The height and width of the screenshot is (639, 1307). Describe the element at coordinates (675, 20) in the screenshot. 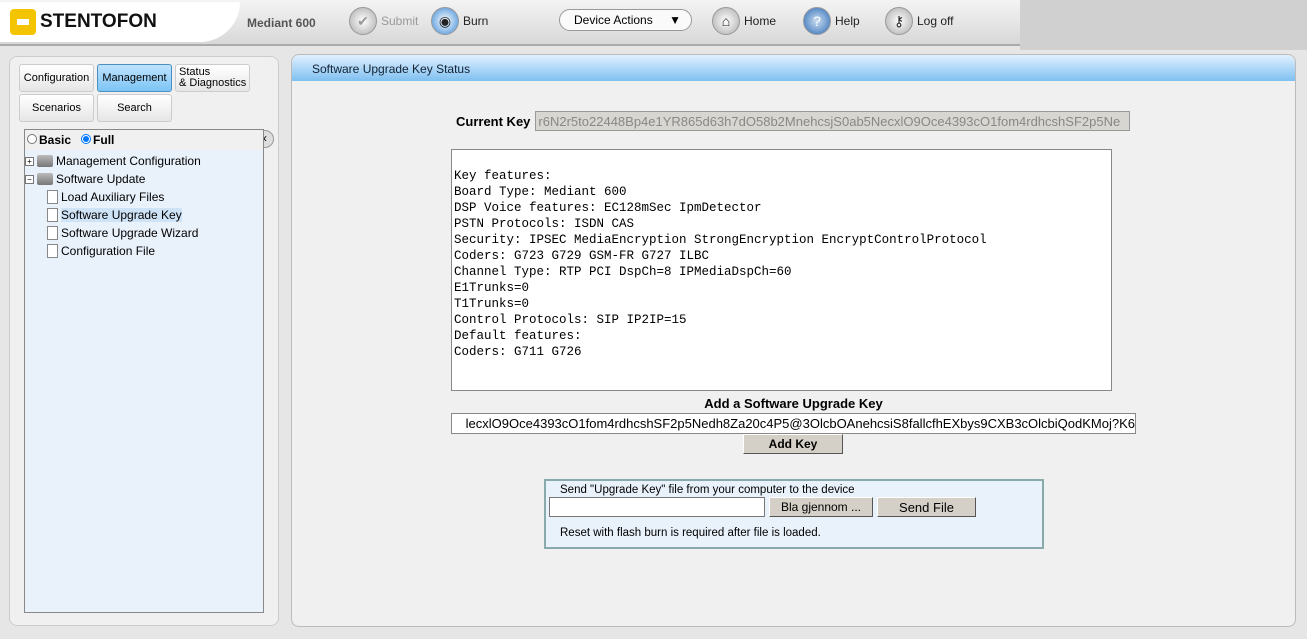

I see `chevron-down-icon: ▼` at that location.